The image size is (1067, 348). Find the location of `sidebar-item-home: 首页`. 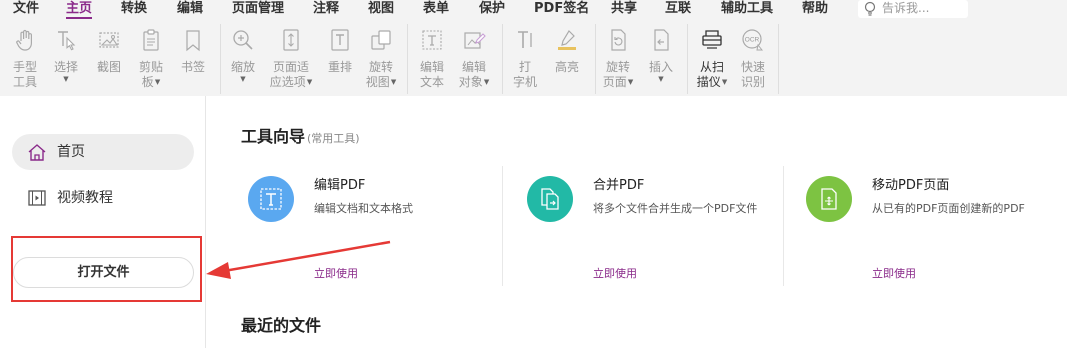

sidebar-item-home: 首页 is located at coordinates (103, 152).